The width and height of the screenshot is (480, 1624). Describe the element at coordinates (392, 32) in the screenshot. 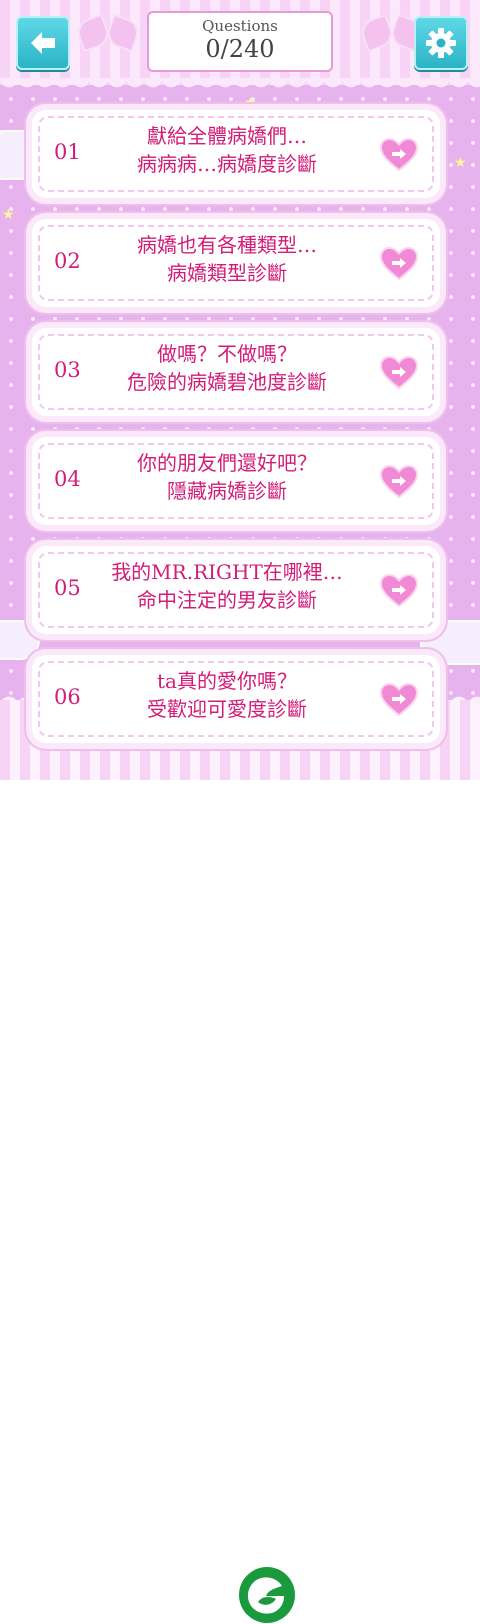

I see `ribbon-bow-right` at that location.